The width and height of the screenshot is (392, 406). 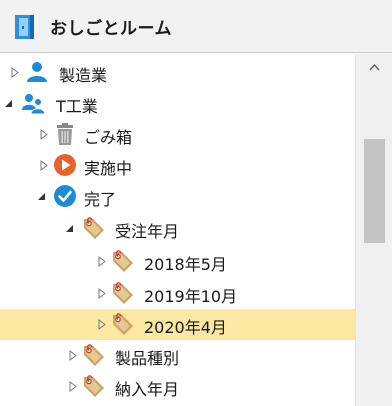 I want to click on tree-item-label: 納入年月, so click(x=147, y=389).